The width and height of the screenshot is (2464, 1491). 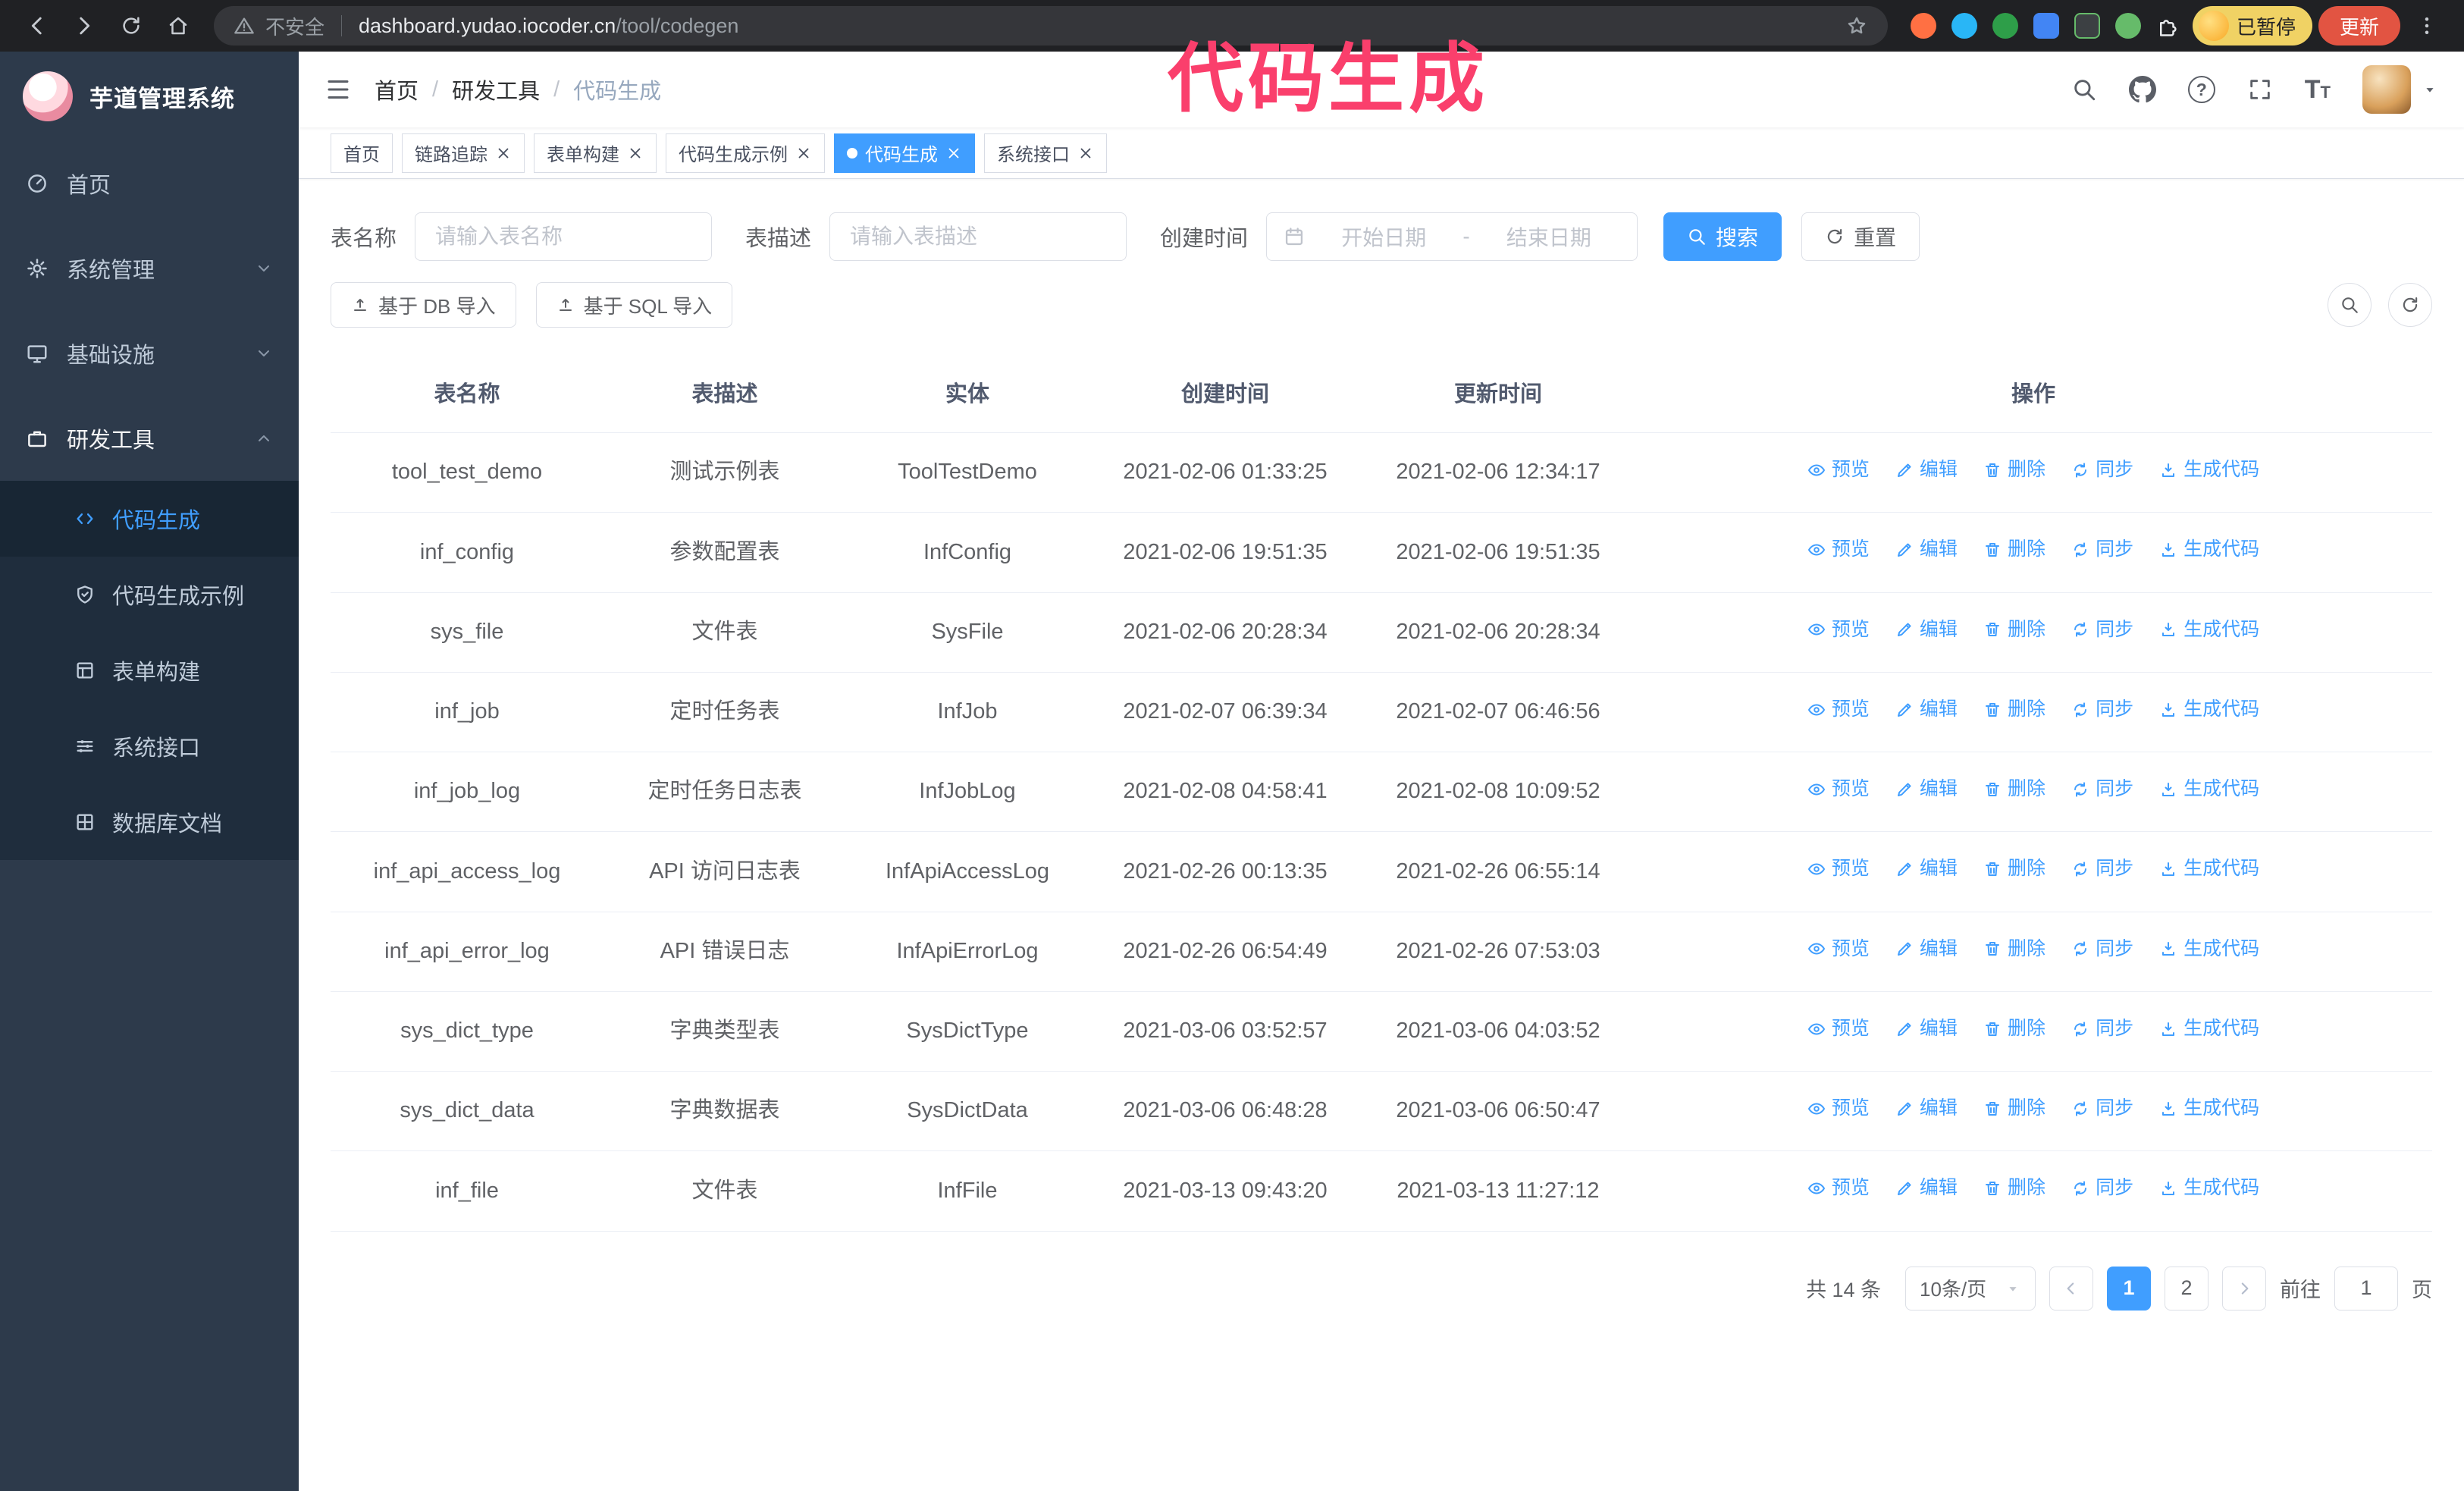 I want to click on font-size-button, so click(x=2318, y=90).